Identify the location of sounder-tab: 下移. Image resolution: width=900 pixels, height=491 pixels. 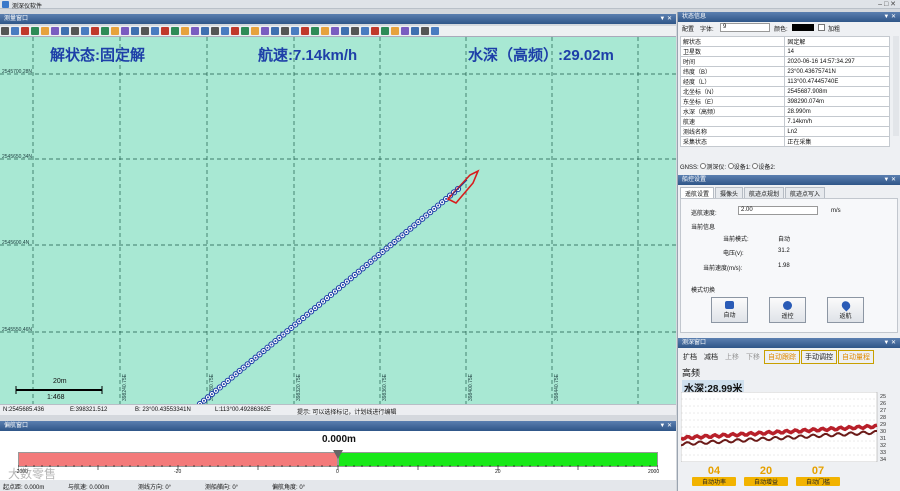
(753, 357).